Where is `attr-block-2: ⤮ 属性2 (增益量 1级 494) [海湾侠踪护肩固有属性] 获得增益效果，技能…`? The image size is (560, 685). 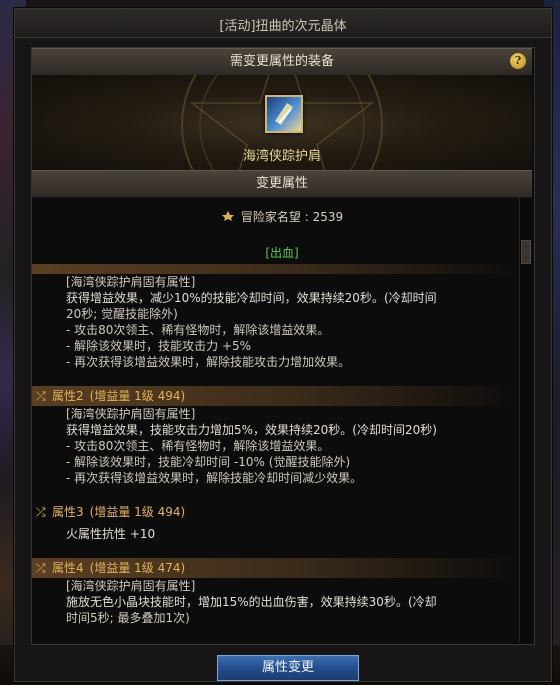
attr-block-2: ⤮ 属性2 (增益量 1级 494) [海湾侠踪护肩固有属性] 获得增益效果，技能… is located at coordinates (275, 436).